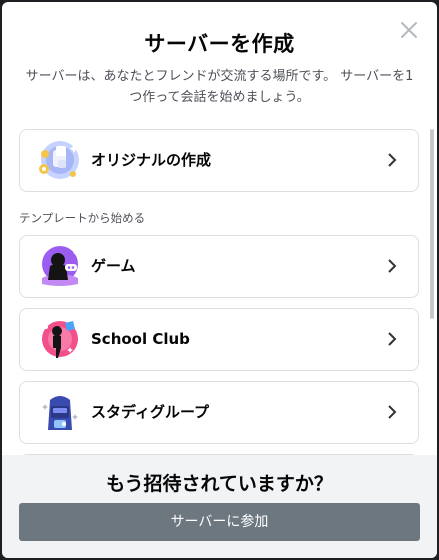 Image resolution: width=439 pixels, height=560 pixels. I want to click on template-label-study-group: スタディグループ, so click(150, 412).